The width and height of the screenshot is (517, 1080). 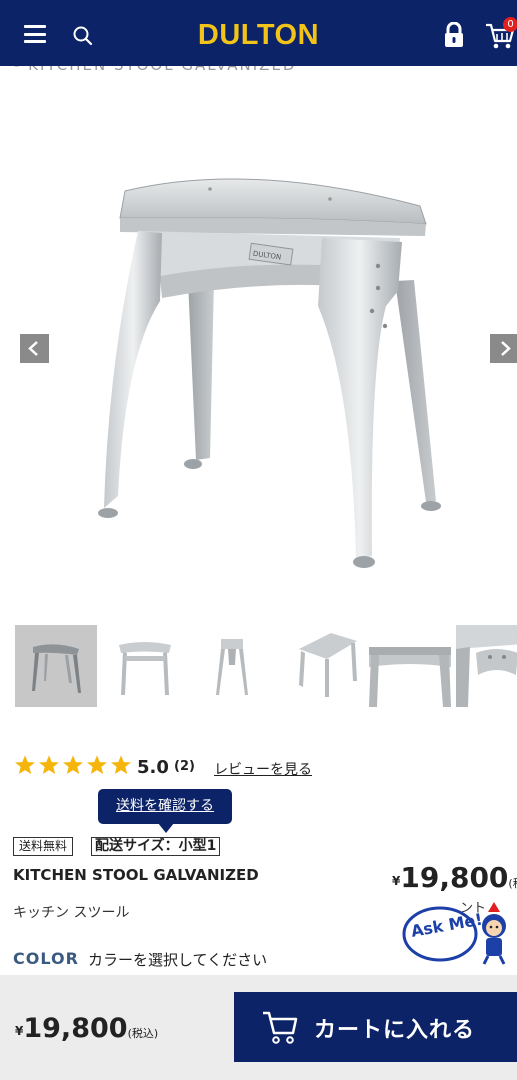 I want to click on add-to-cart-button: カートに入れる, so click(x=375, y=1027).